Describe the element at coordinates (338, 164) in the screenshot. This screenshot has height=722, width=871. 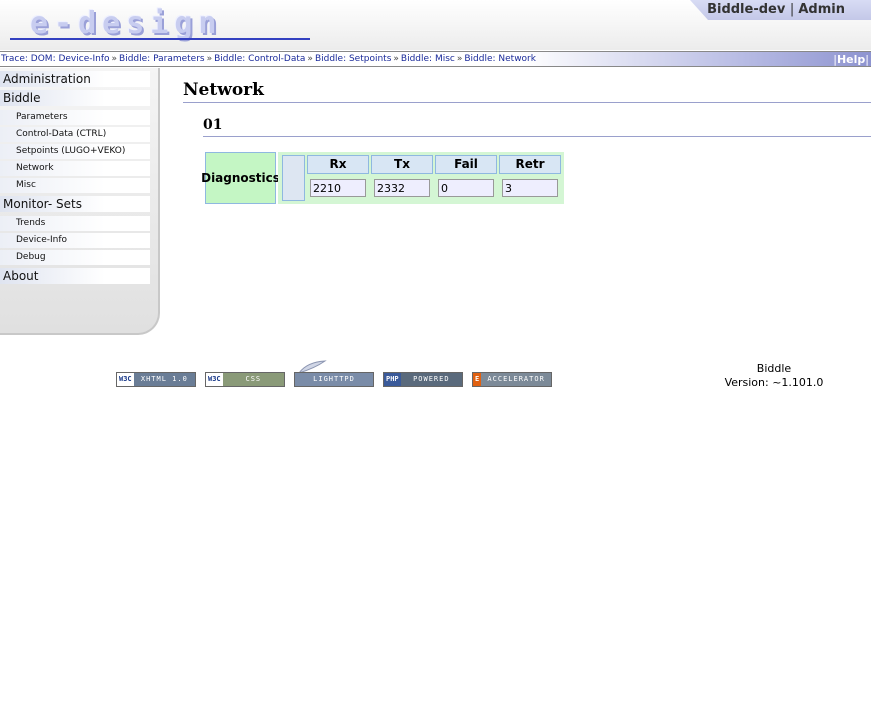
I see `column-header-rx: Rx` at that location.